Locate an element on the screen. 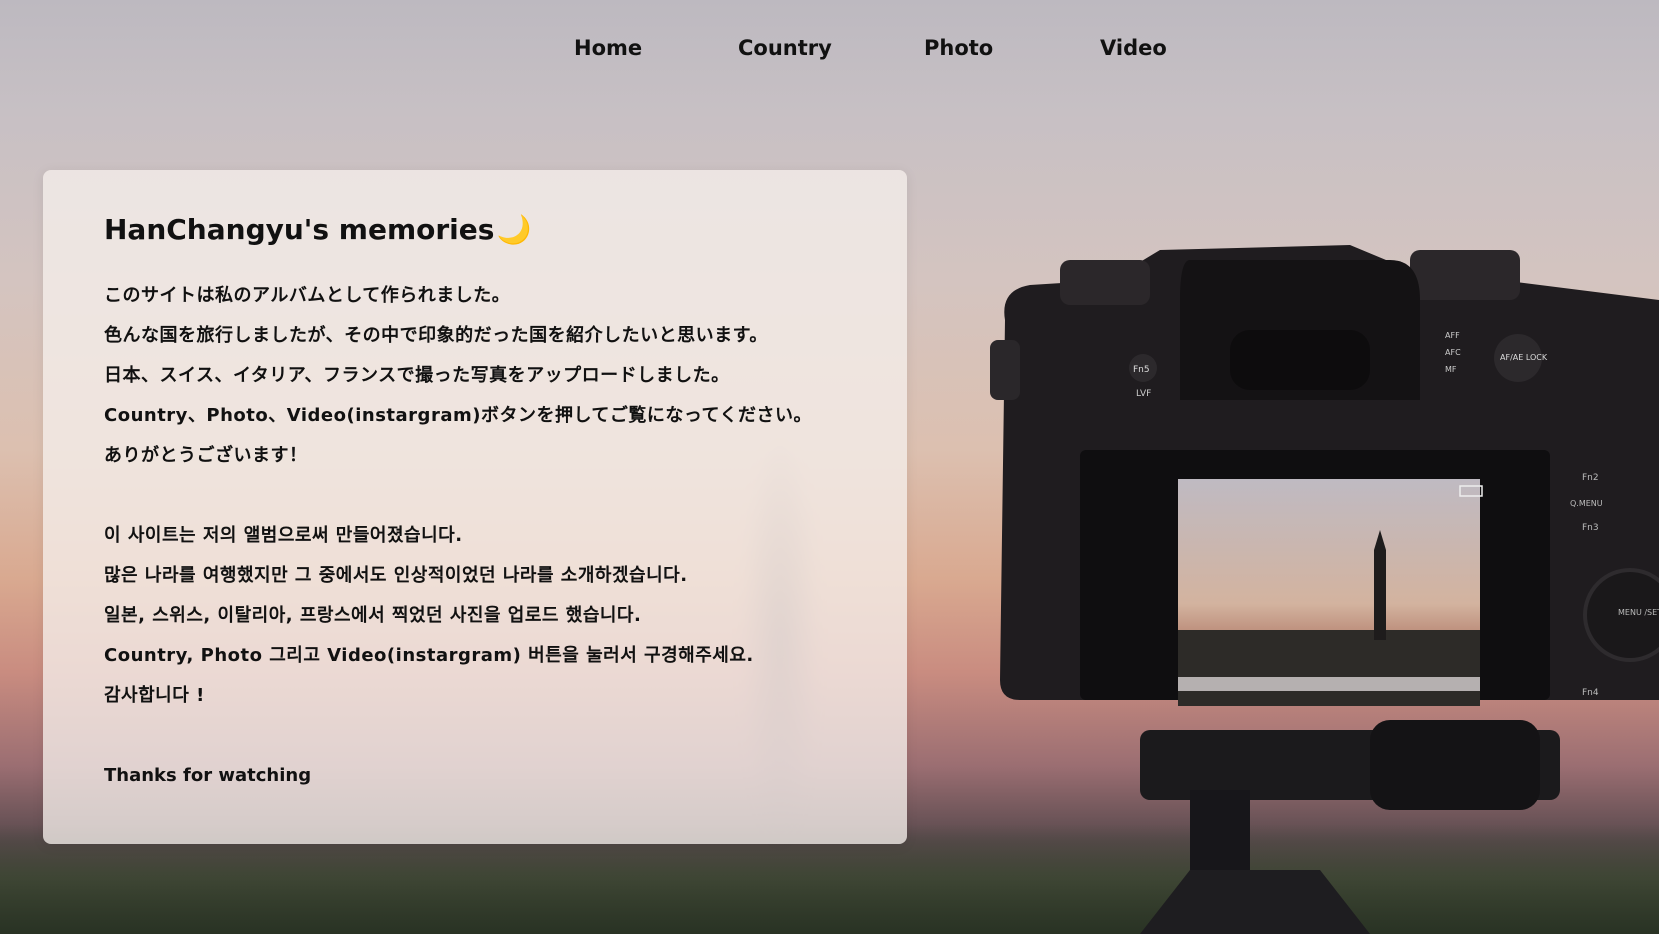 The image size is (1659, 934). japanese-line: 色んな国を旅行しましたが、その中で印象的だった国を紹介したいと思います。 is located at coordinates (436, 335).